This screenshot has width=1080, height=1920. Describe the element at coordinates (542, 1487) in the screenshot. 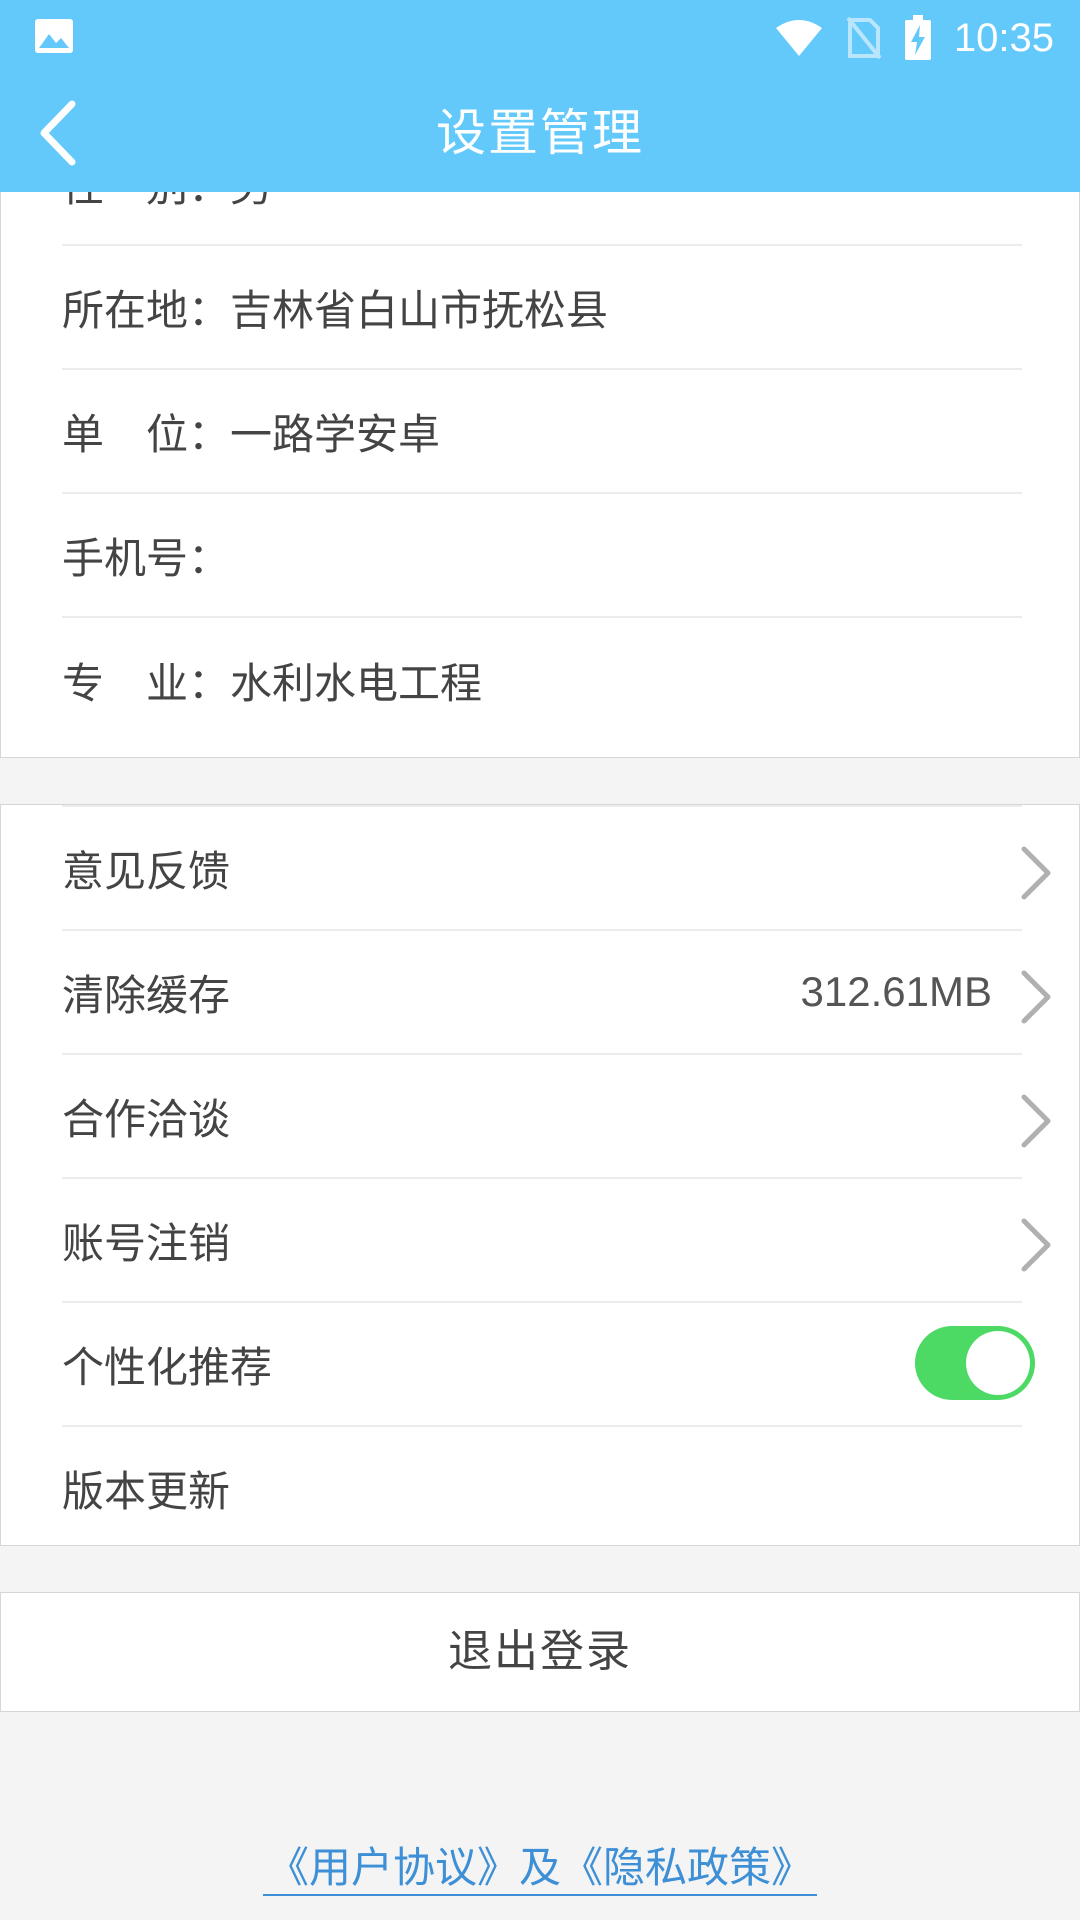

I see `settings-item-version-update: 版本更新` at that location.